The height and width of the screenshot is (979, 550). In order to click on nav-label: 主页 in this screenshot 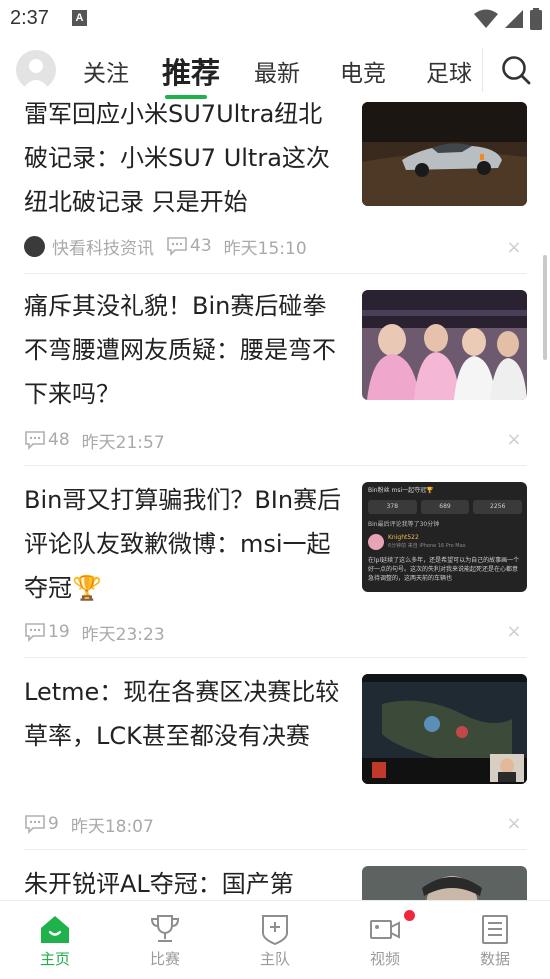, I will do `click(54, 959)`.